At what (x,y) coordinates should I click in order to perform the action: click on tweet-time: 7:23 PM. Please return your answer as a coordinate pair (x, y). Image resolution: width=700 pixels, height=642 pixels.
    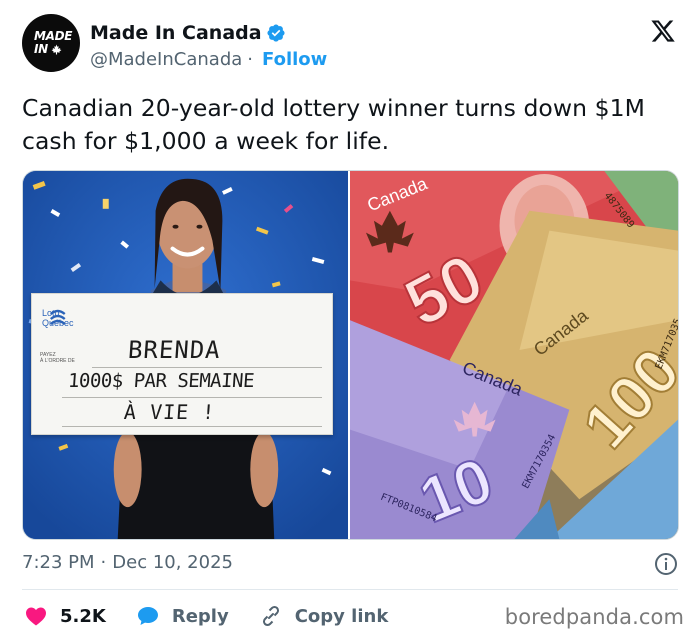
    Looking at the image, I should click on (58, 562).